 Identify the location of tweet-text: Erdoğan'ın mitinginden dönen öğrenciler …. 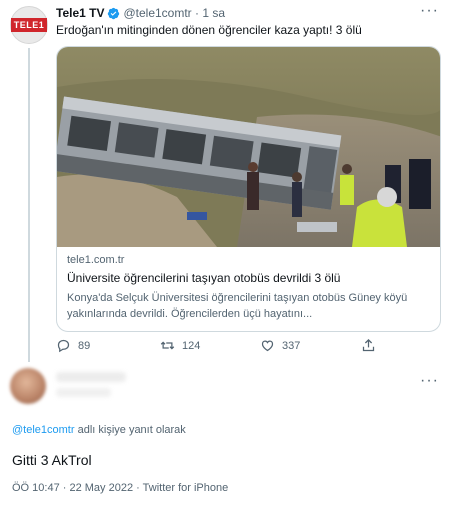
(209, 30).